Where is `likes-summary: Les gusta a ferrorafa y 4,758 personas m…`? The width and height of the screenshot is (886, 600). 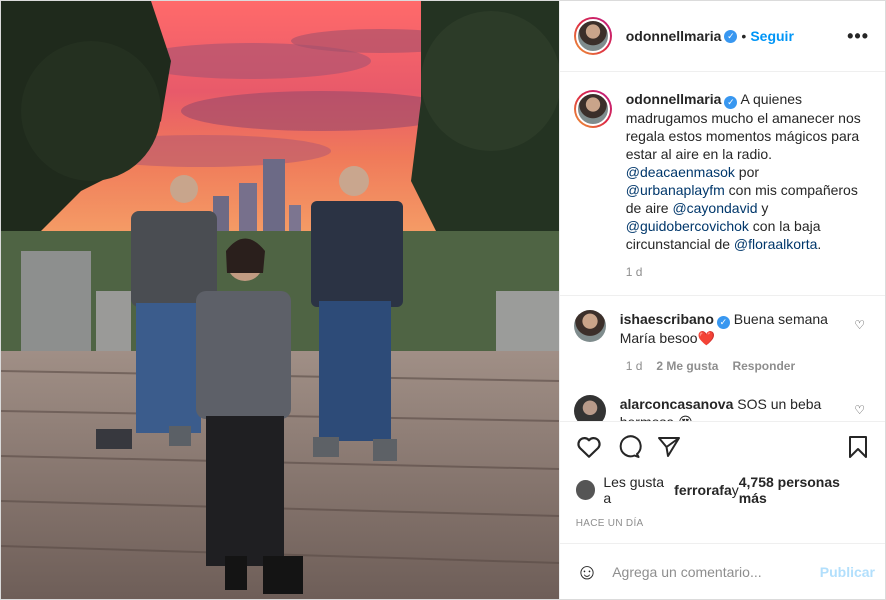 likes-summary: Les gusta a ferrorafa y 4,758 personas m… is located at coordinates (722, 490).